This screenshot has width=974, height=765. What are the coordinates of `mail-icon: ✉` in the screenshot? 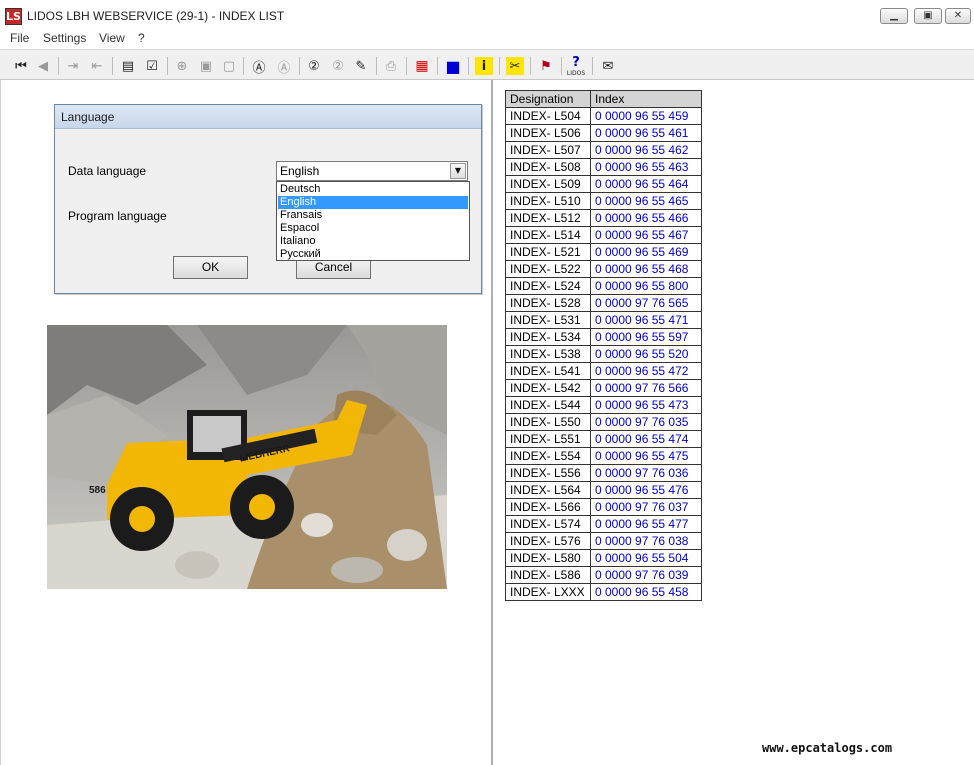 It's located at (608, 66).